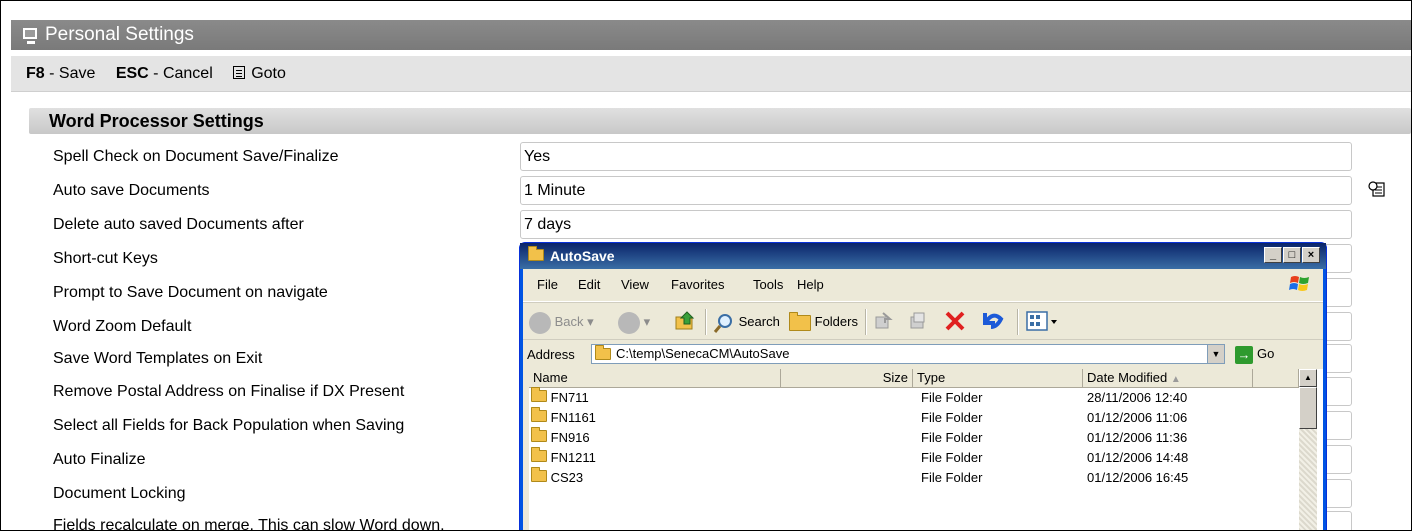 The image size is (1412, 531). I want to click on address-label: Address, so click(551, 354).